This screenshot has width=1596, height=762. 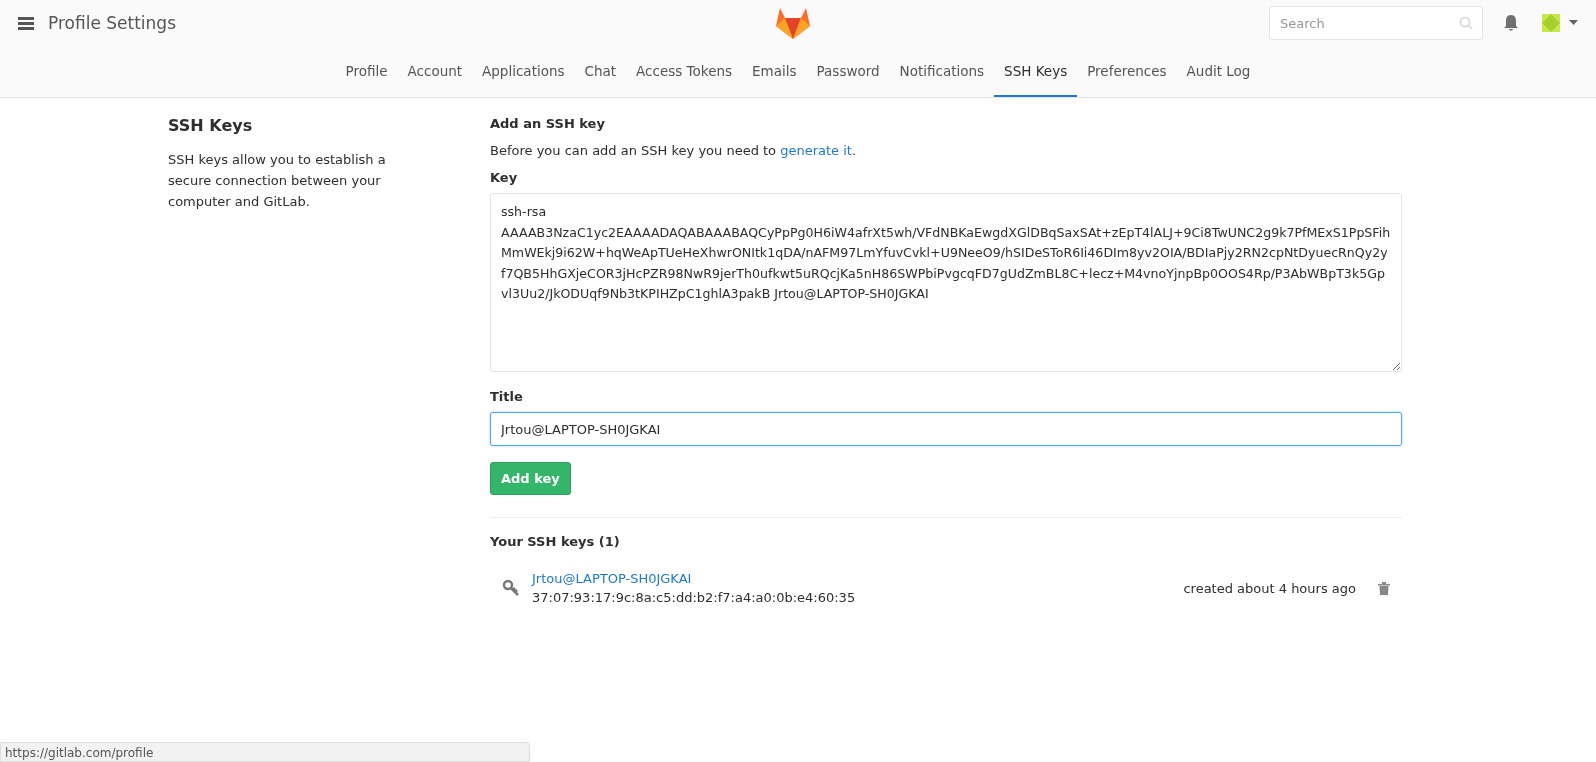 What do you see at coordinates (1511, 23) in the screenshot?
I see `bell-icon` at bounding box center [1511, 23].